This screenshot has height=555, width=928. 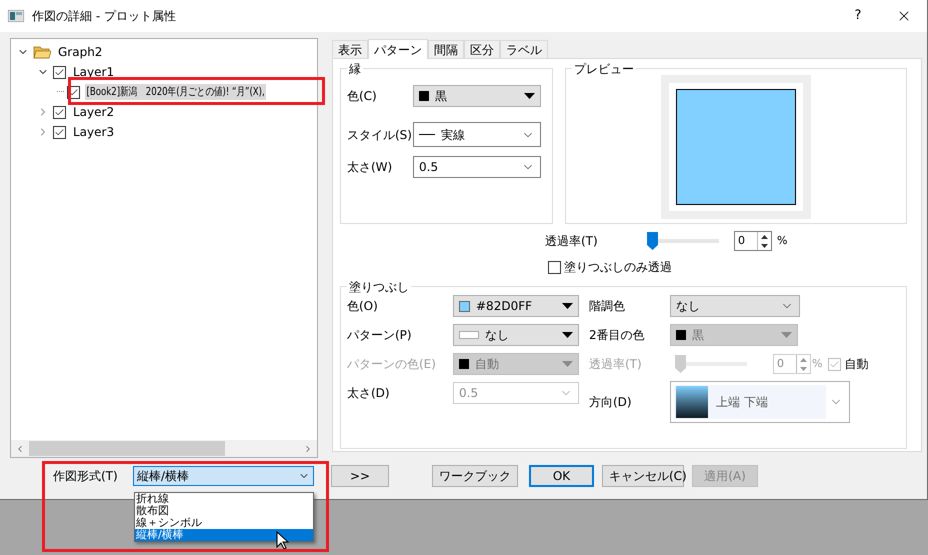 What do you see at coordinates (380, 335) in the screenshot?
I see `field-label: パターン(P)` at bounding box center [380, 335].